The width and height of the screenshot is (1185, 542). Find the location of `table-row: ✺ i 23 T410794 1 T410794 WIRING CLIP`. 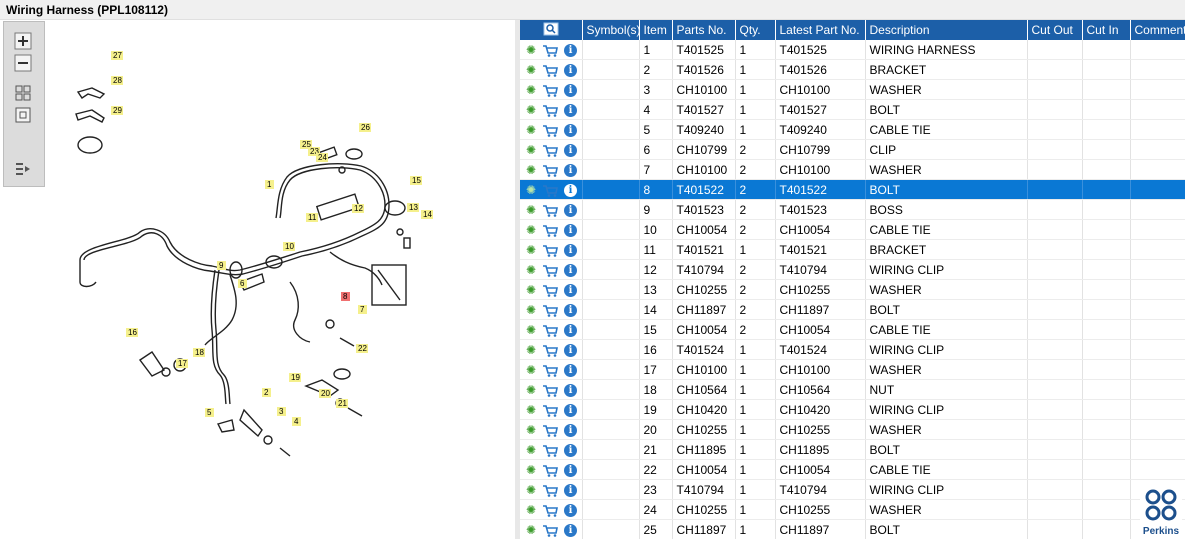

table-row: ✺ i 23 T410794 1 T410794 WIRING CLIP is located at coordinates (852, 489).